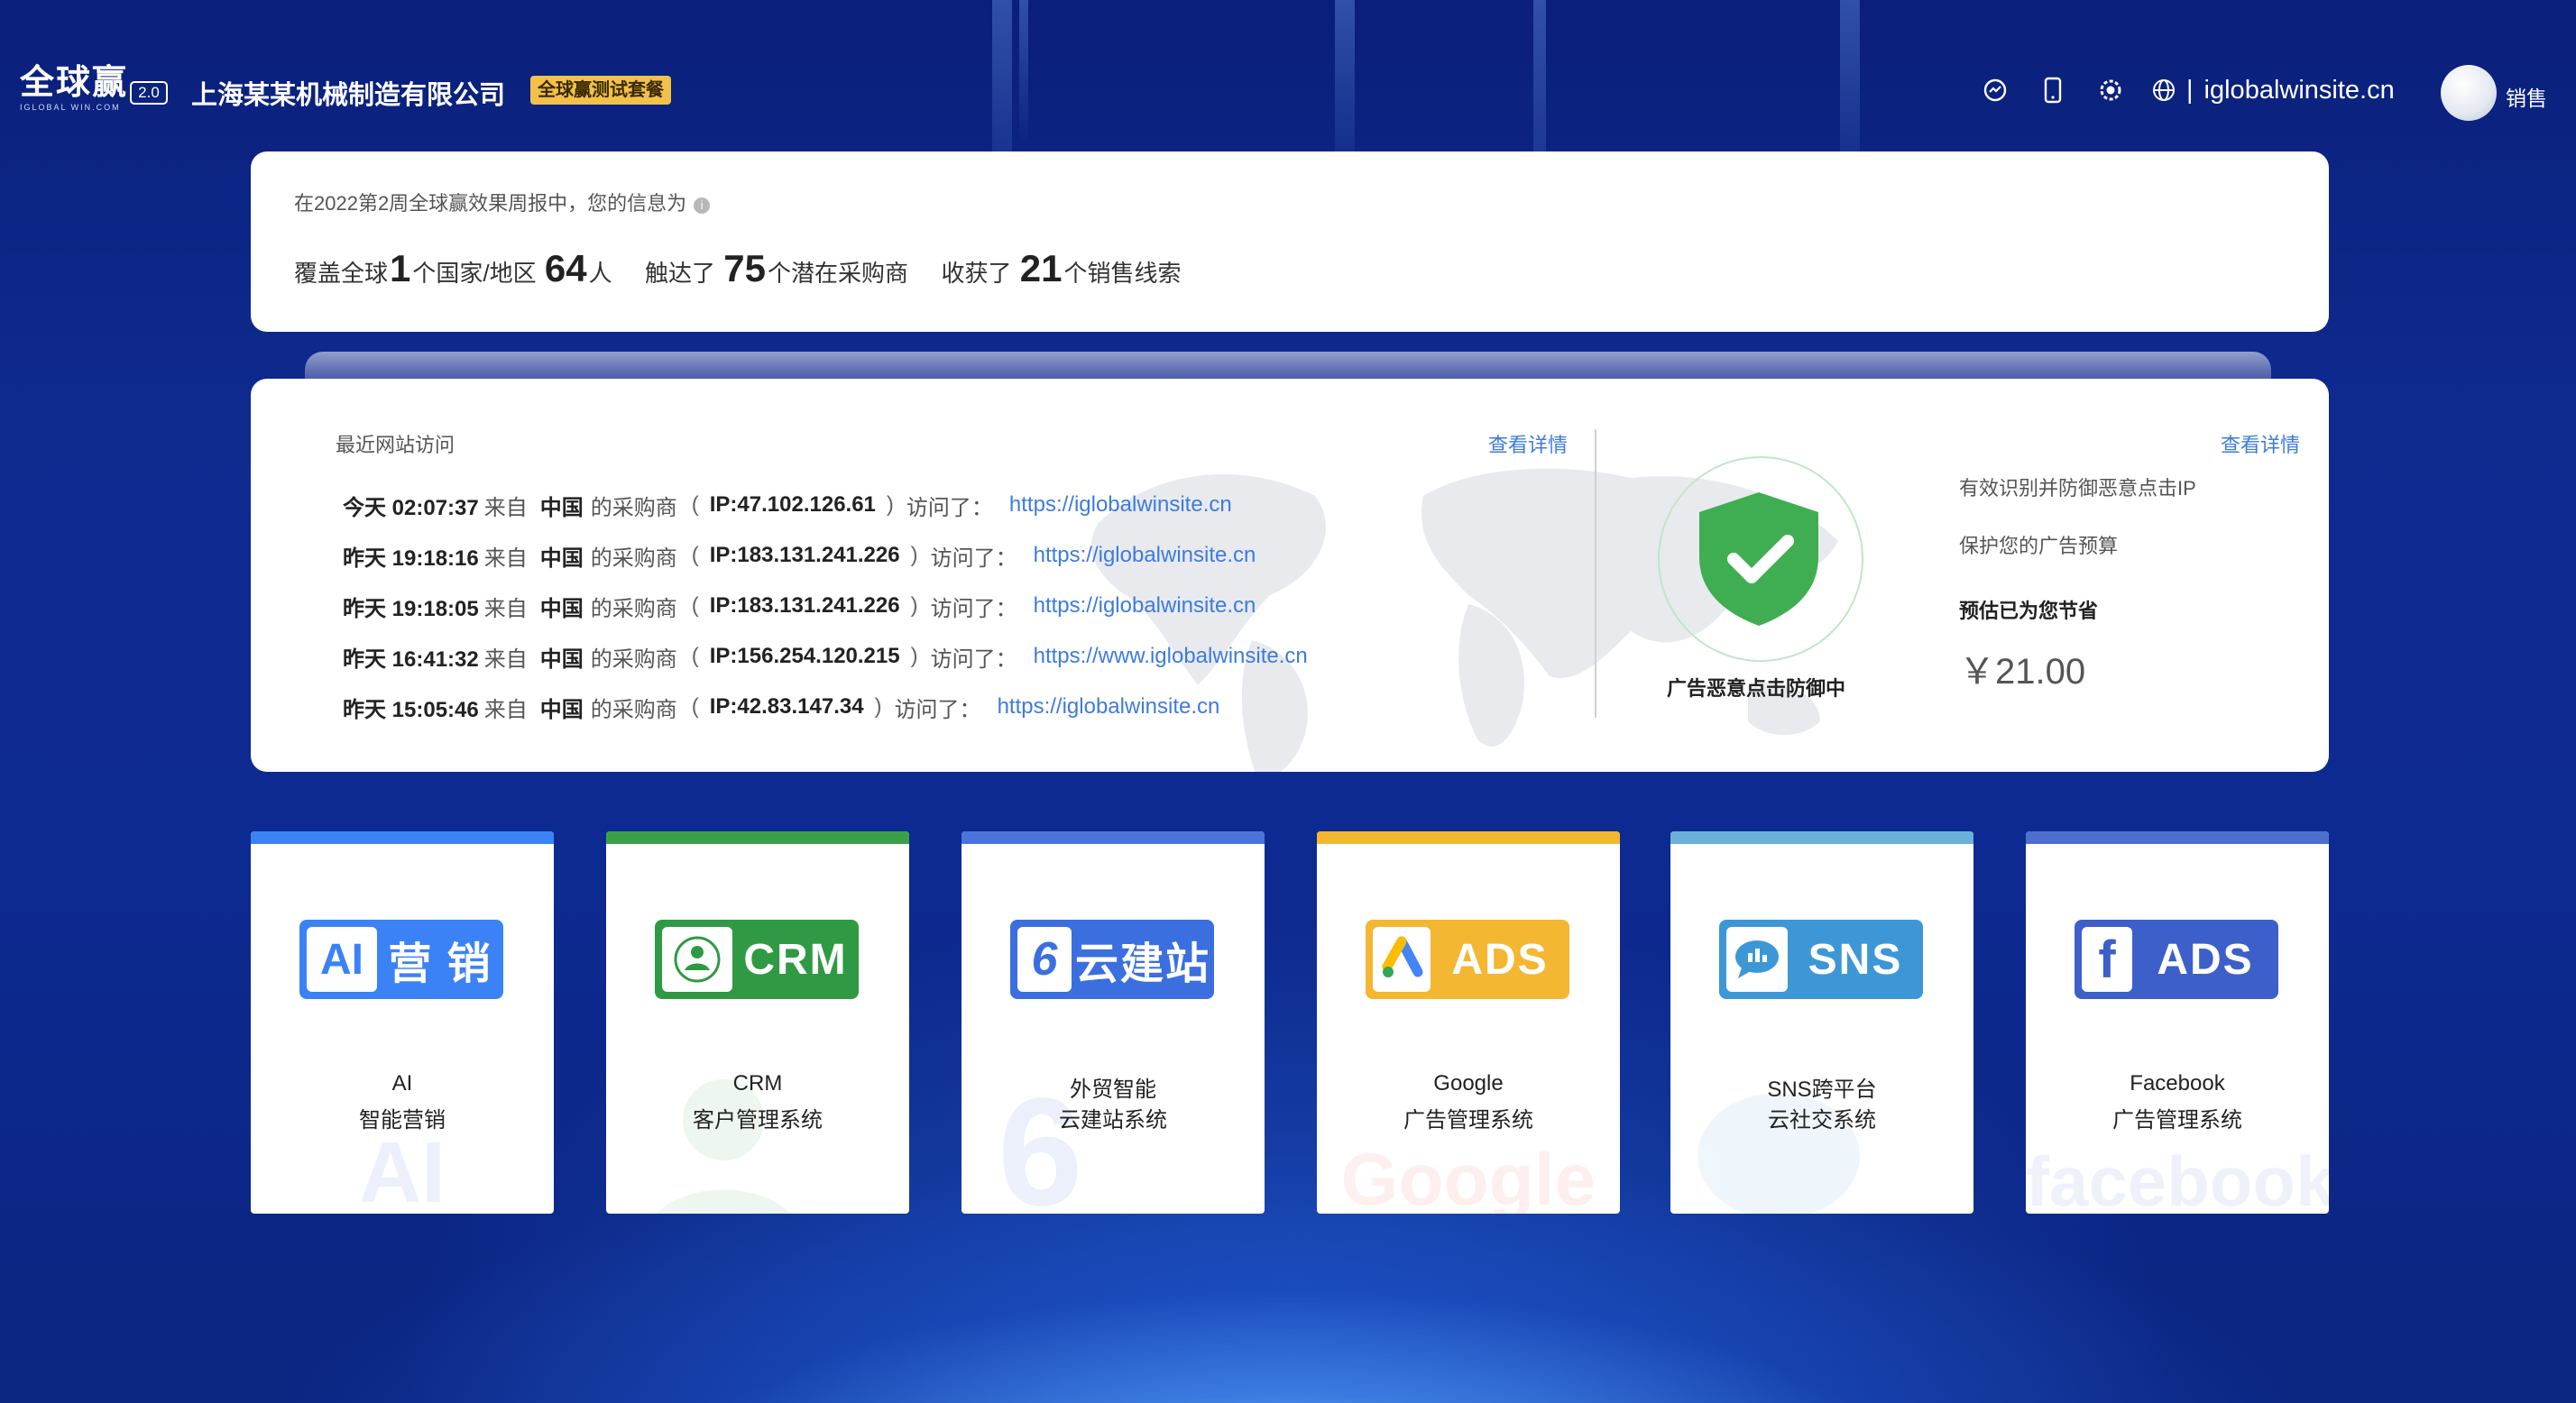  Describe the element at coordinates (758, 1120) in the screenshot. I see `tile-subtitle: 客户管理系统` at that location.